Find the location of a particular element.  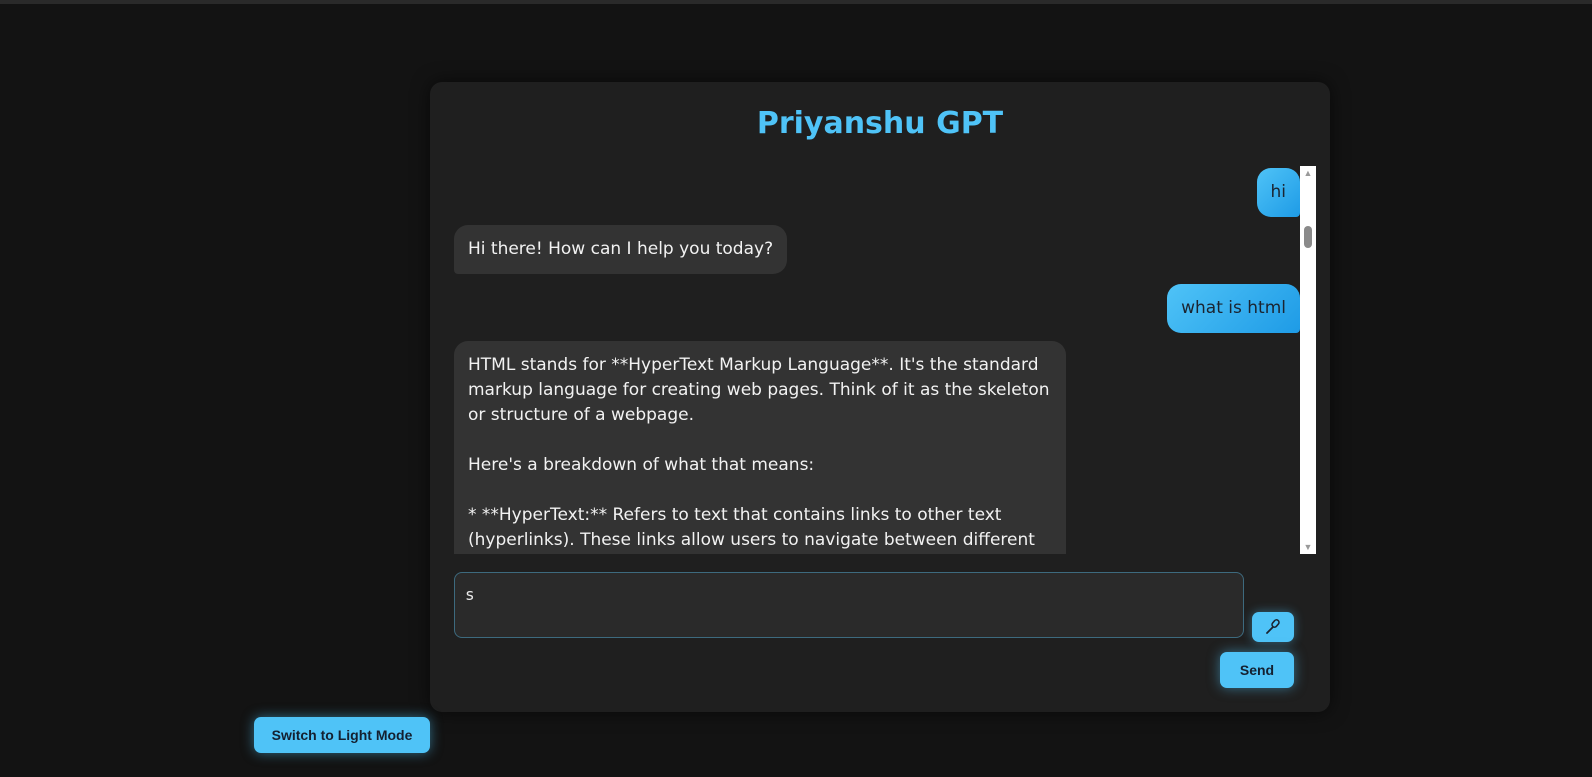

mic-button is located at coordinates (1273, 627).